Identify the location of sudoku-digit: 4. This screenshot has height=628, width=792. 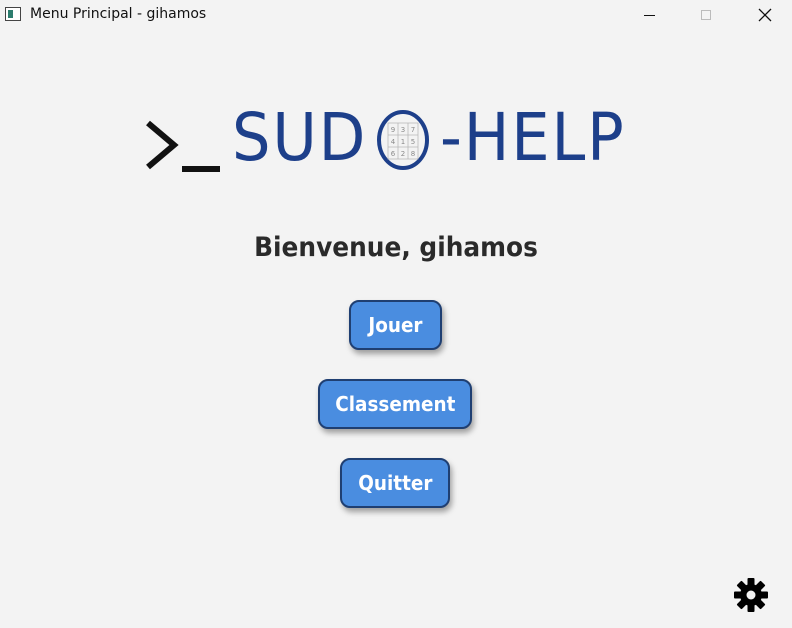
(393, 142).